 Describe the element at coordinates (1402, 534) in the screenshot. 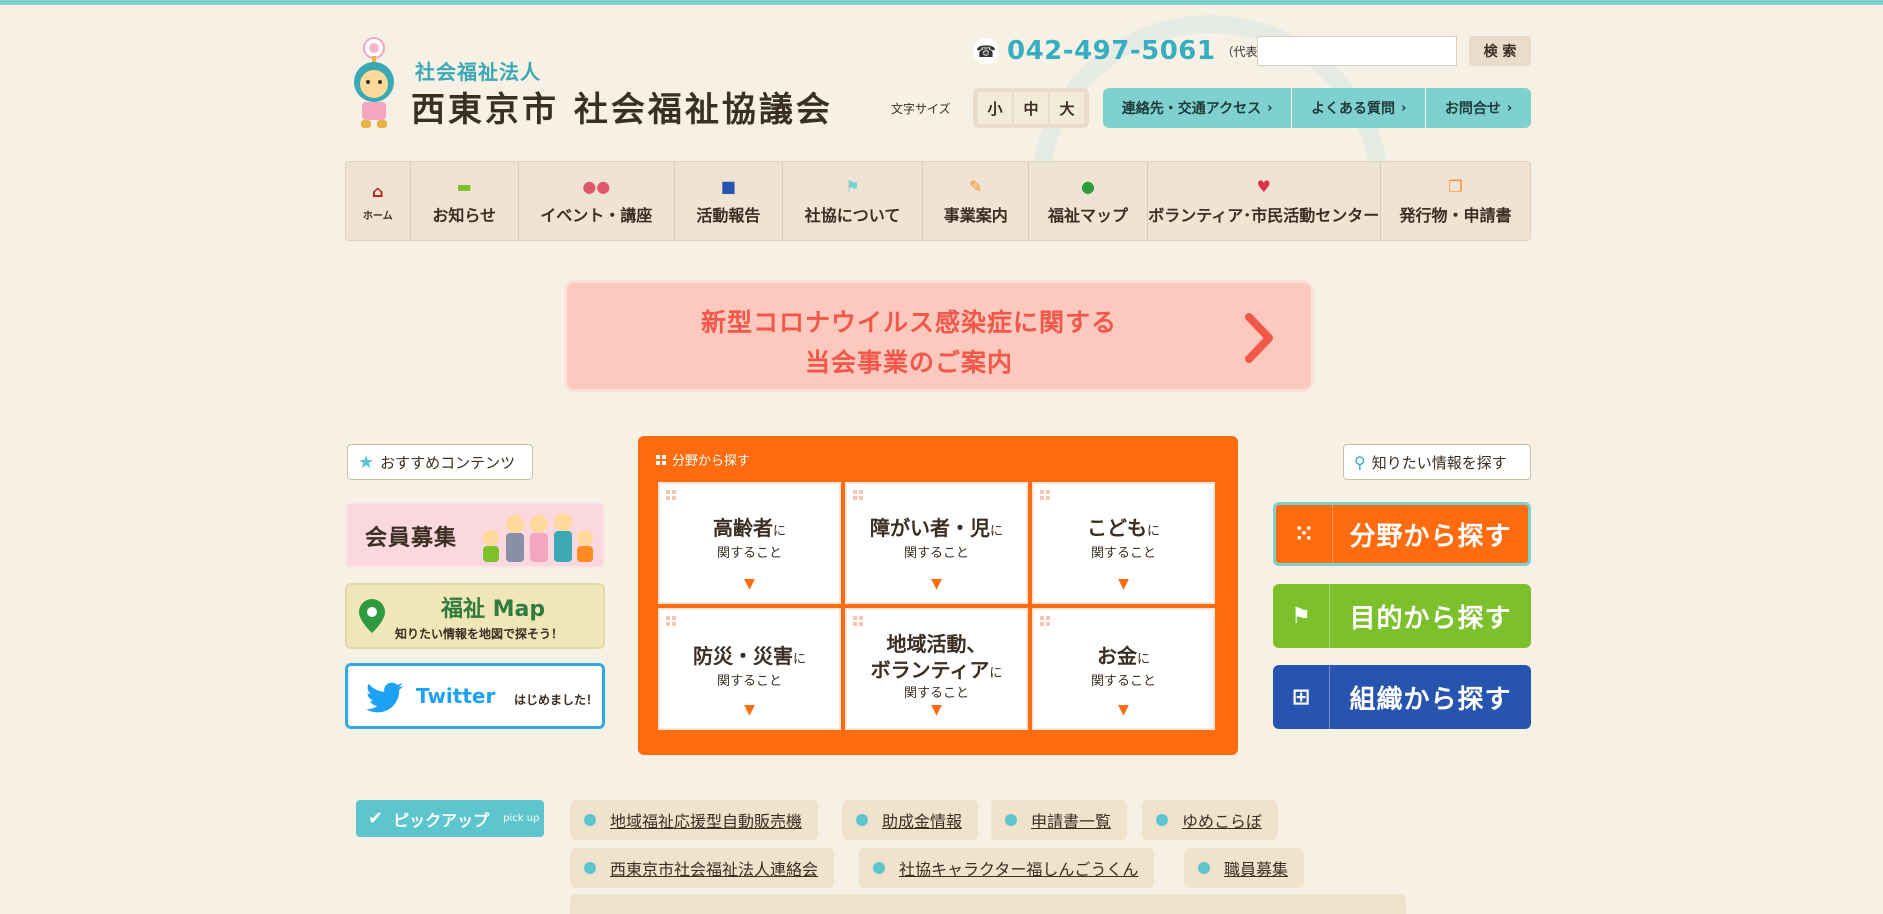

I see `search-by-field-button: ⁙ 分野から探す` at that location.